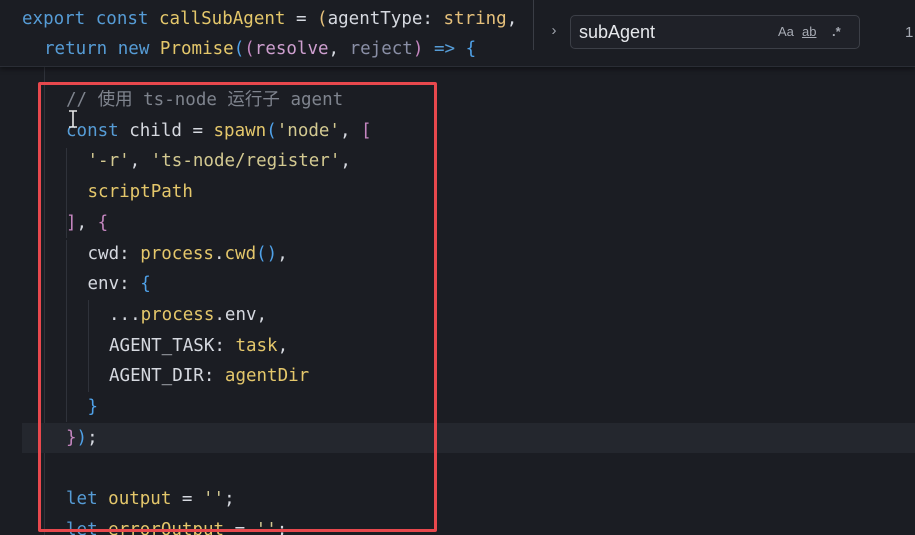 The width and height of the screenshot is (915, 535). Describe the element at coordinates (172, 345) in the screenshot. I see `code-token: AGENT_TASK:` at that location.